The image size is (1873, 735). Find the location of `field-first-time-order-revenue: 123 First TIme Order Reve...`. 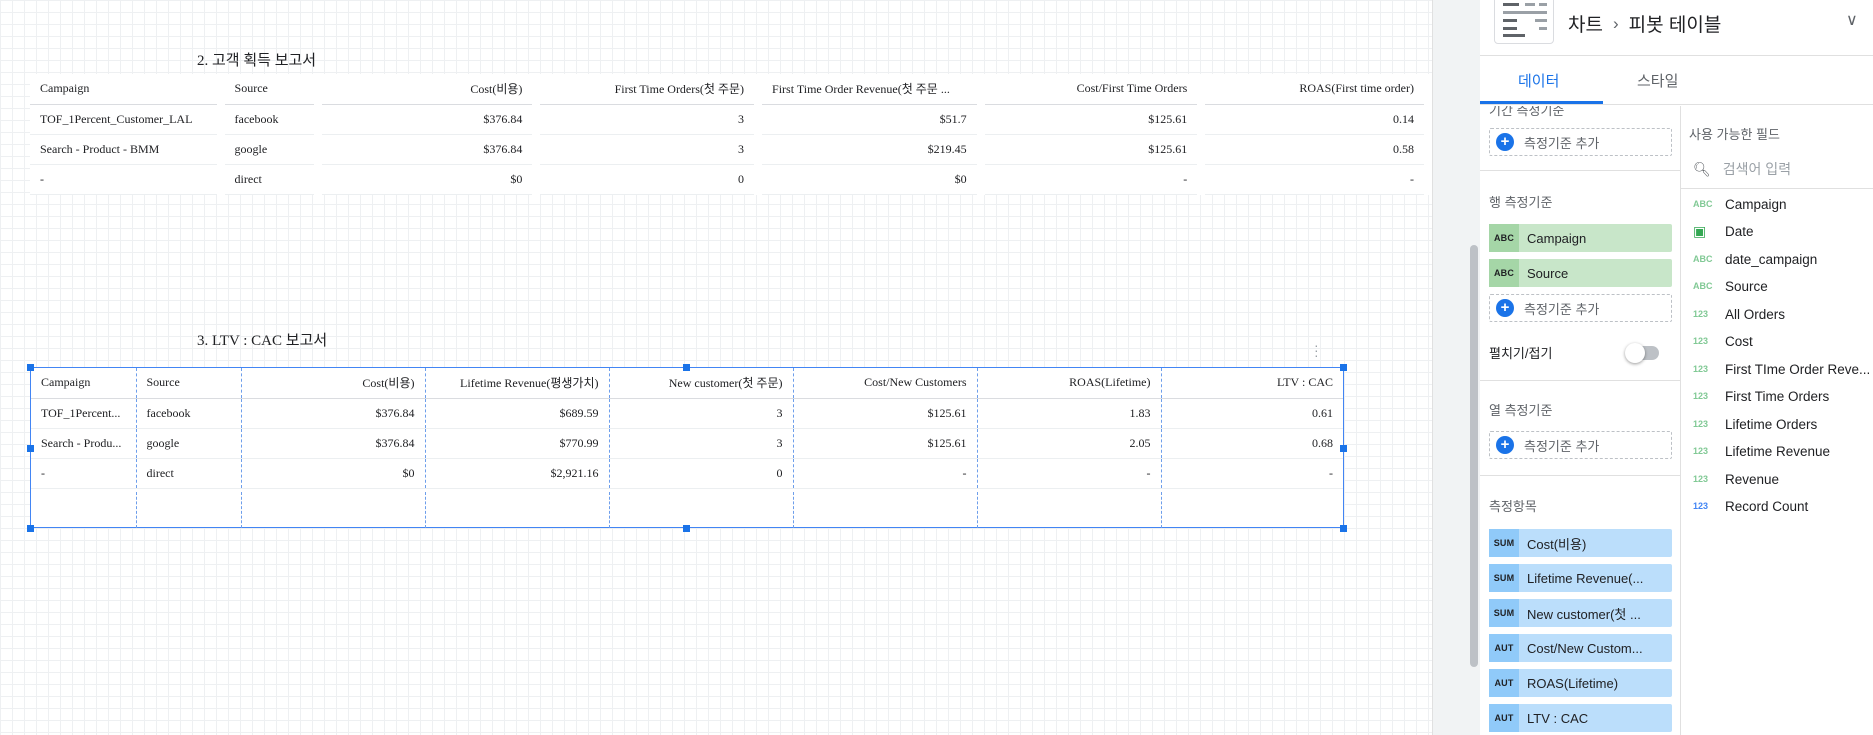

field-first-time-order-revenue: 123 First TIme Order Reve... is located at coordinates (1781, 369).